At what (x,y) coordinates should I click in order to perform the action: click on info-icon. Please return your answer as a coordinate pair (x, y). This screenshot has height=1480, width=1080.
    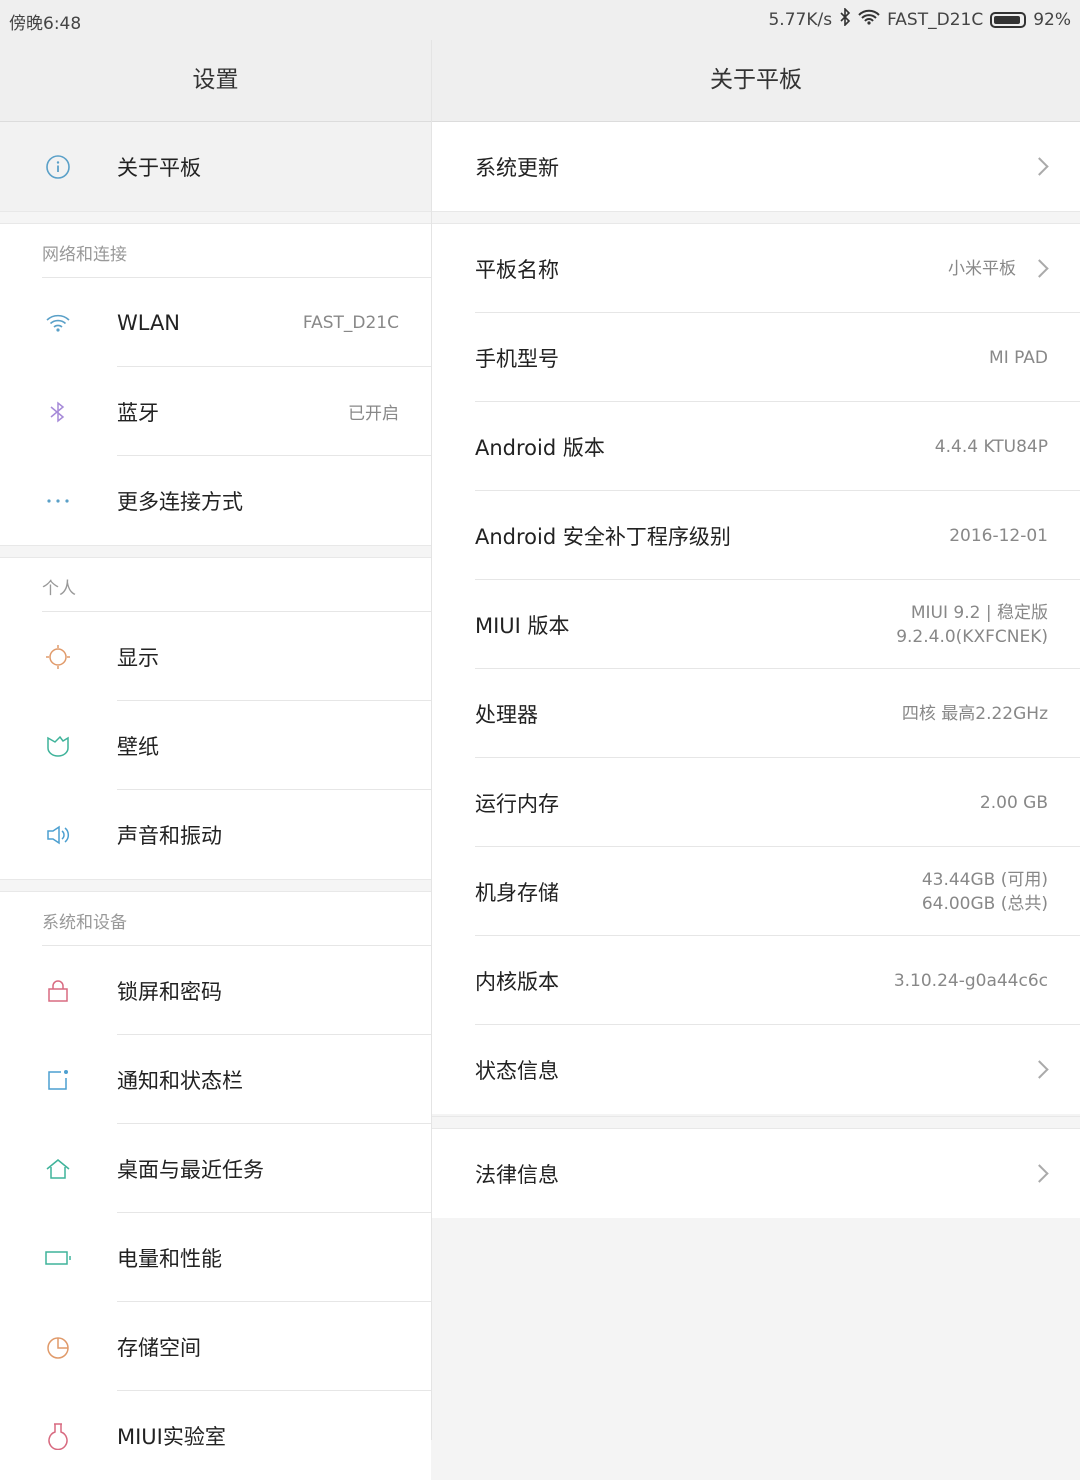
    Looking at the image, I should click on (58, 167).